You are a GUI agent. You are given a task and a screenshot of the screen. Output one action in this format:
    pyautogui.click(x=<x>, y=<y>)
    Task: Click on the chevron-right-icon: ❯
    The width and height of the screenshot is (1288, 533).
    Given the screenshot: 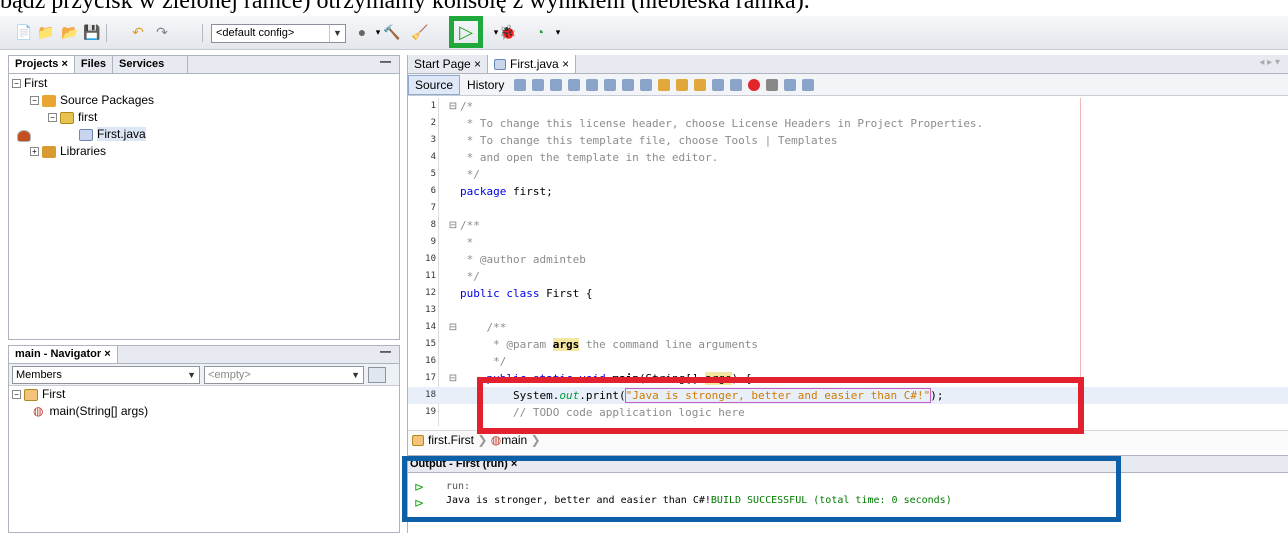 What is the action you would take?
    pyautogui.click(x=484, y=440)
    